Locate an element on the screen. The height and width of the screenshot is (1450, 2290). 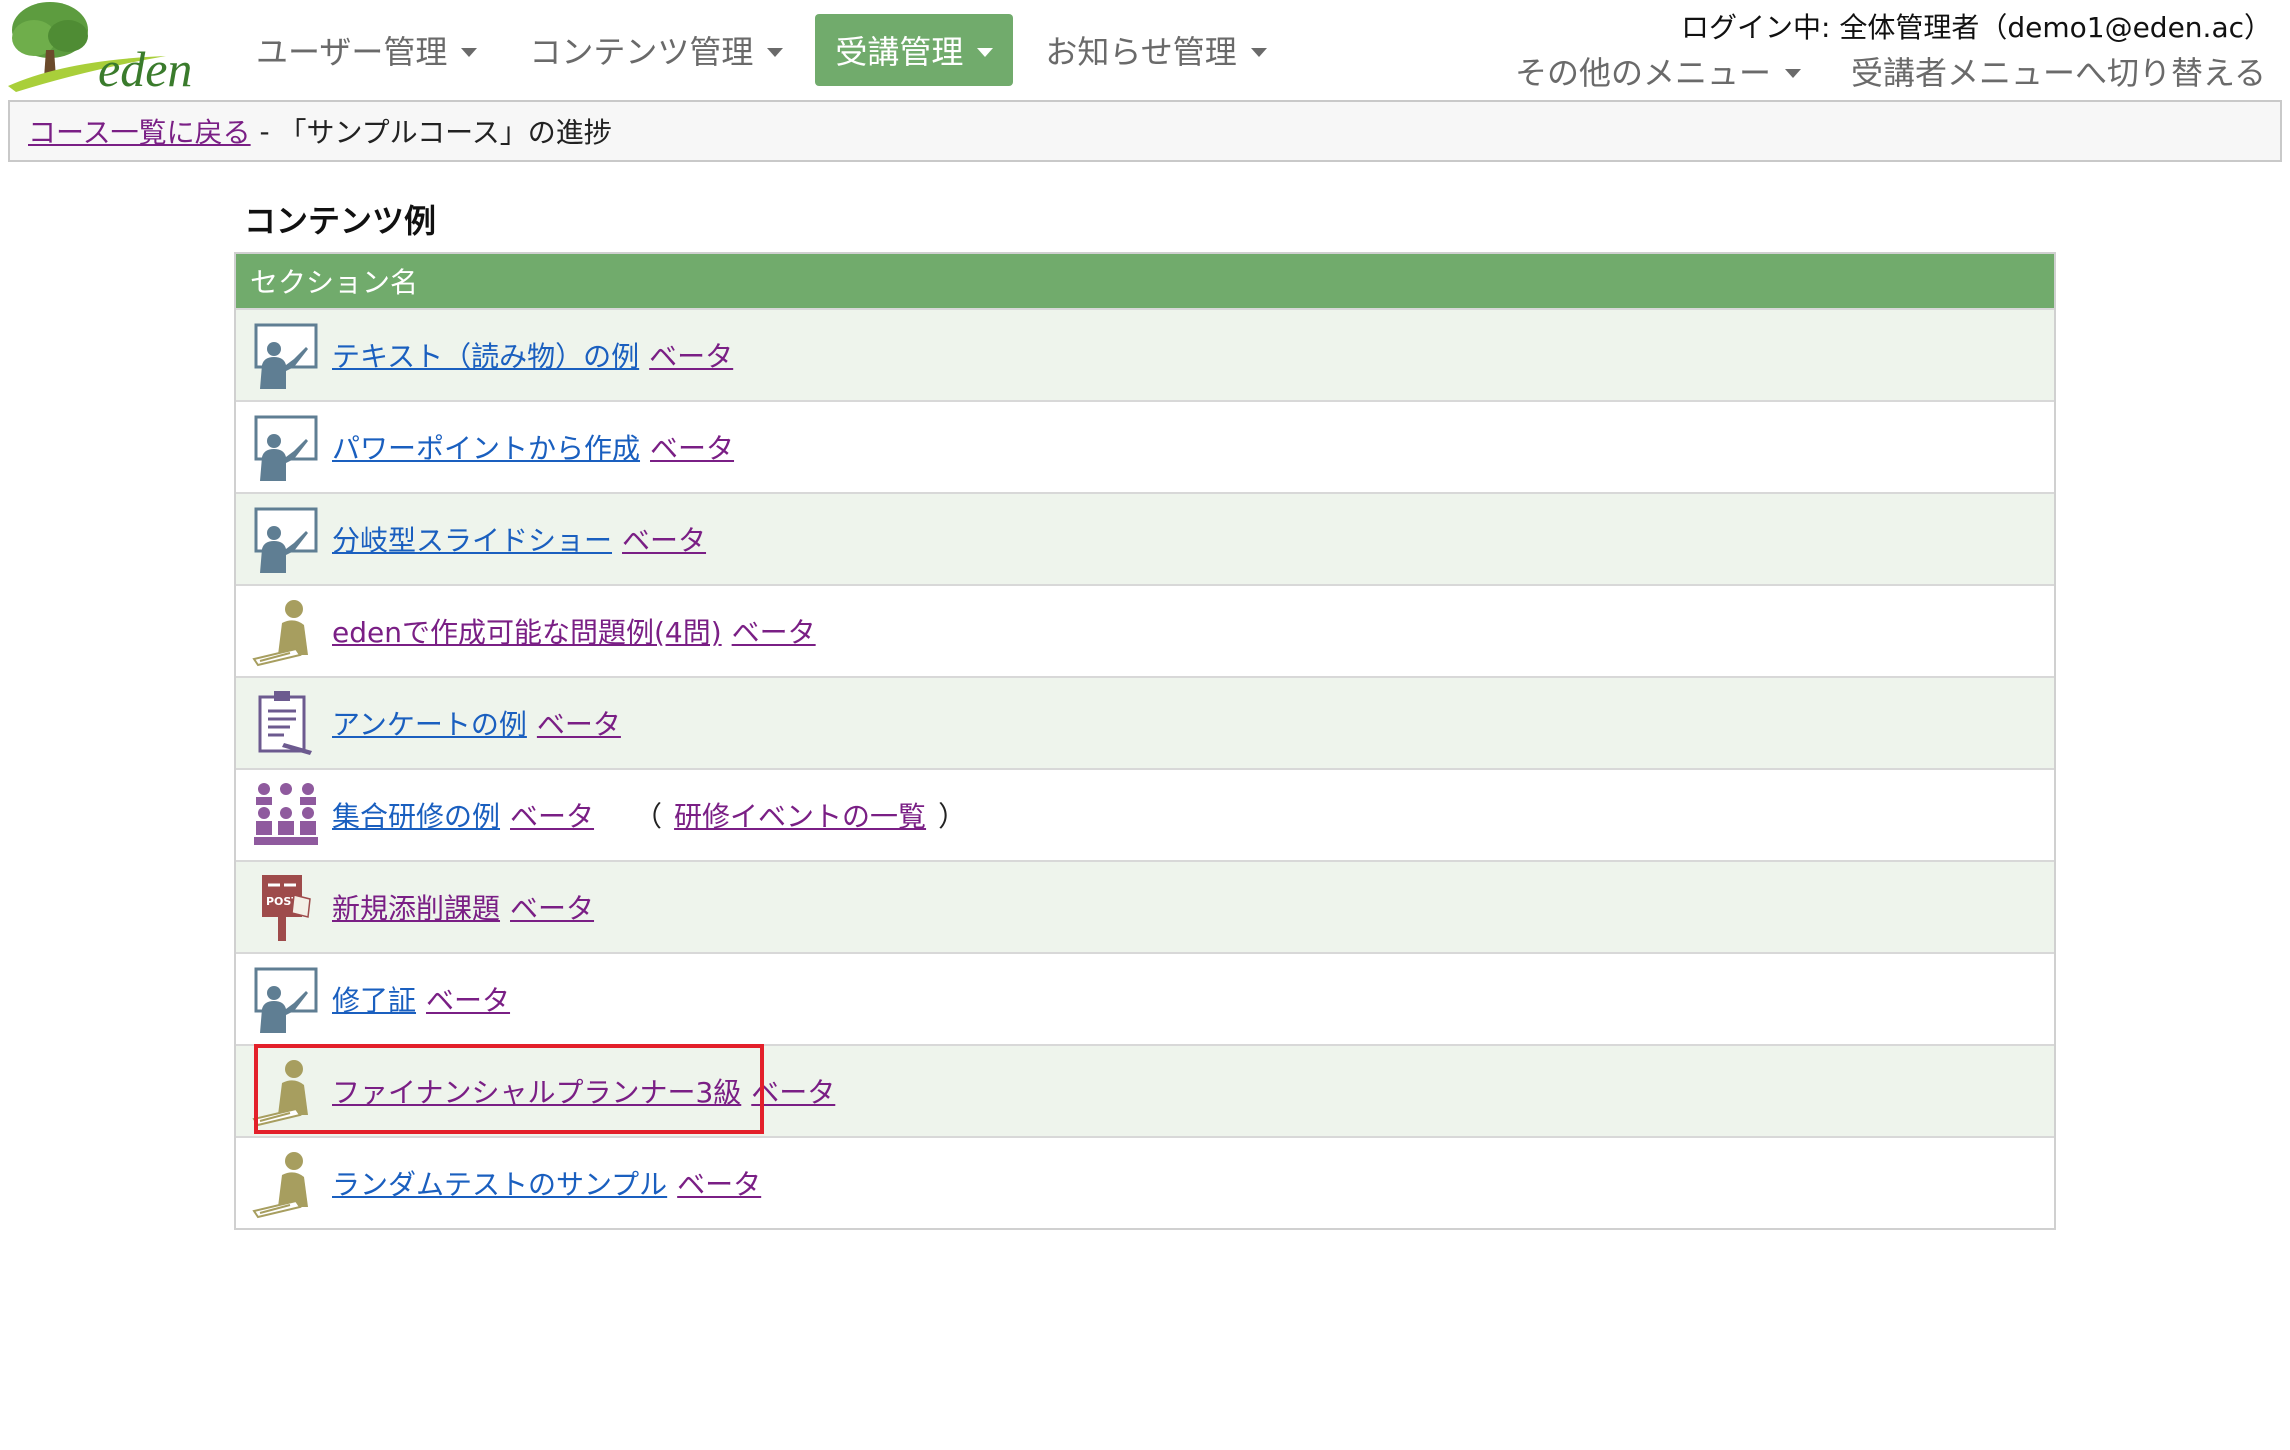
event-paren-close: ） is located at coordinates (952, 816).